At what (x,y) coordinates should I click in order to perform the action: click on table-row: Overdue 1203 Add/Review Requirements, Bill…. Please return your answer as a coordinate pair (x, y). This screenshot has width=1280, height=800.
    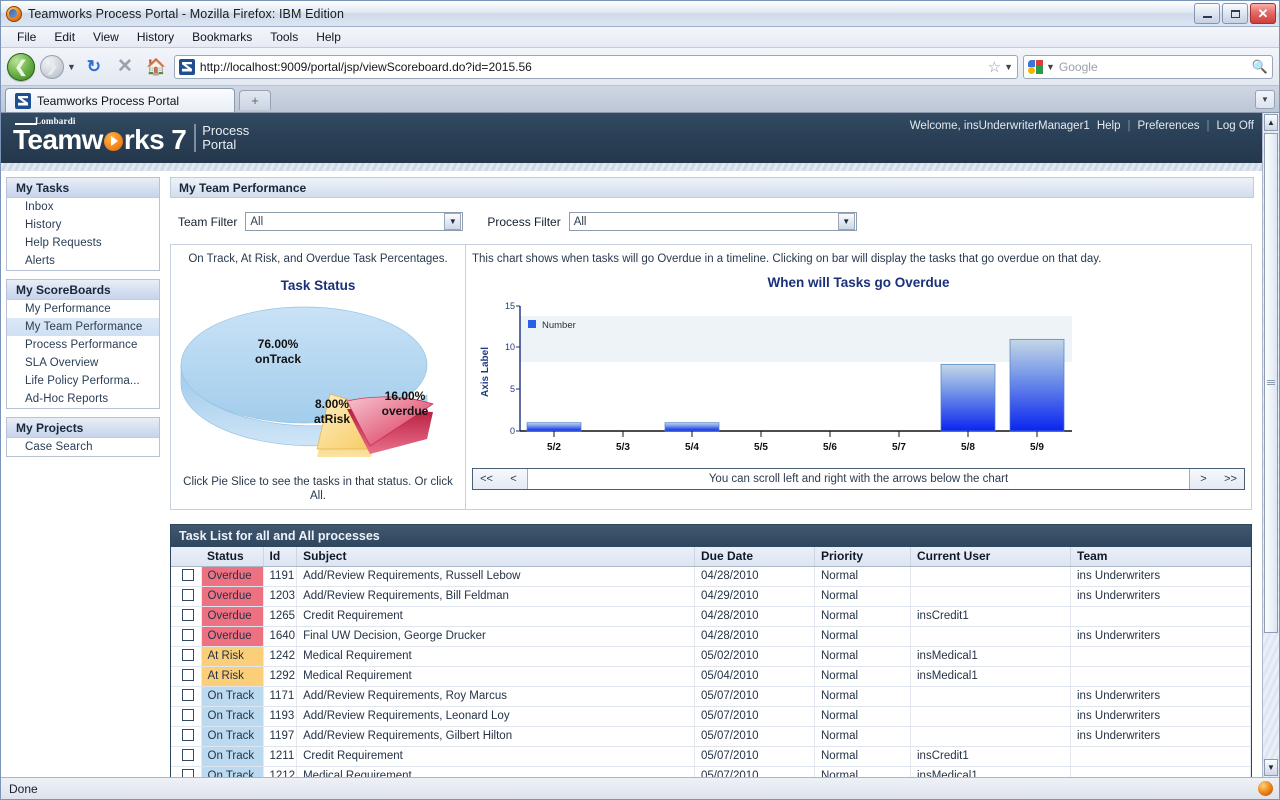
    Looking at the image, I should click on (711, 596).